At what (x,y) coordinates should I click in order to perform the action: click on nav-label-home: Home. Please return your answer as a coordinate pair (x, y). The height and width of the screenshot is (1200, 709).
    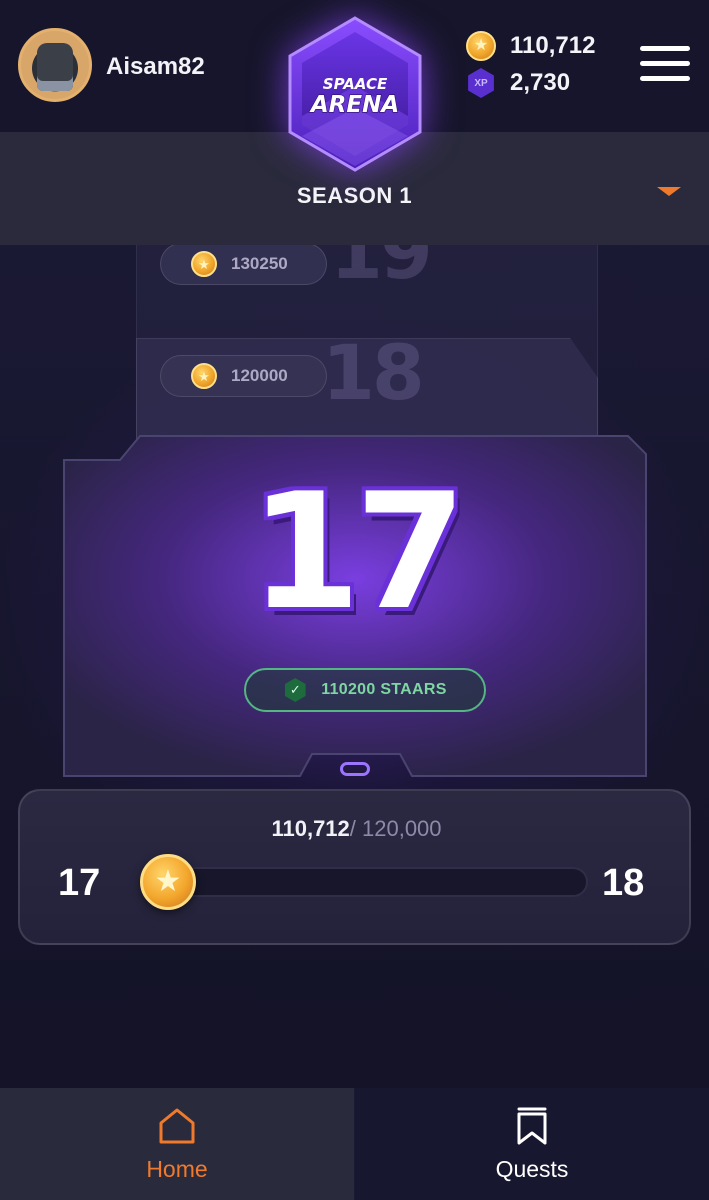
    Looking at the image, I should click on (177, 1169).